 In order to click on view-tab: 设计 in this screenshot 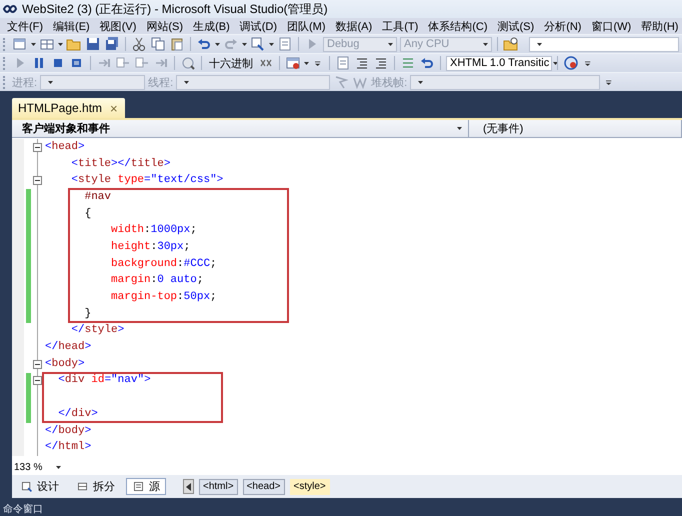, I will do `click(39, 486)`.